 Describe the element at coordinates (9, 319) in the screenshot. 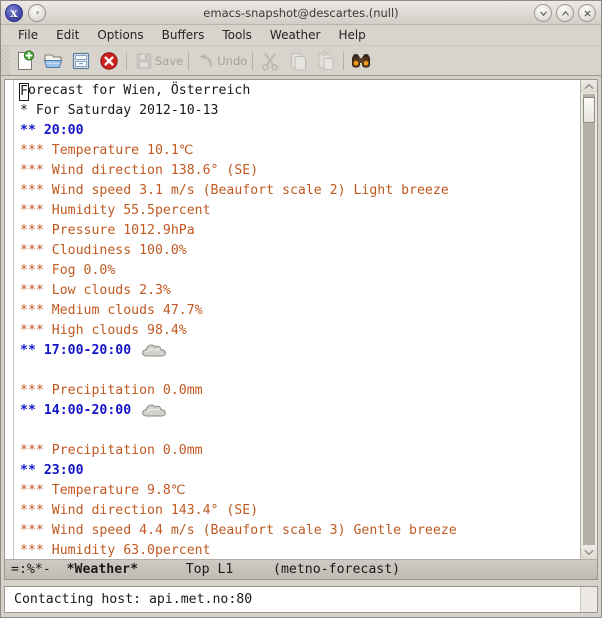

I see `left-fringe` at that location.